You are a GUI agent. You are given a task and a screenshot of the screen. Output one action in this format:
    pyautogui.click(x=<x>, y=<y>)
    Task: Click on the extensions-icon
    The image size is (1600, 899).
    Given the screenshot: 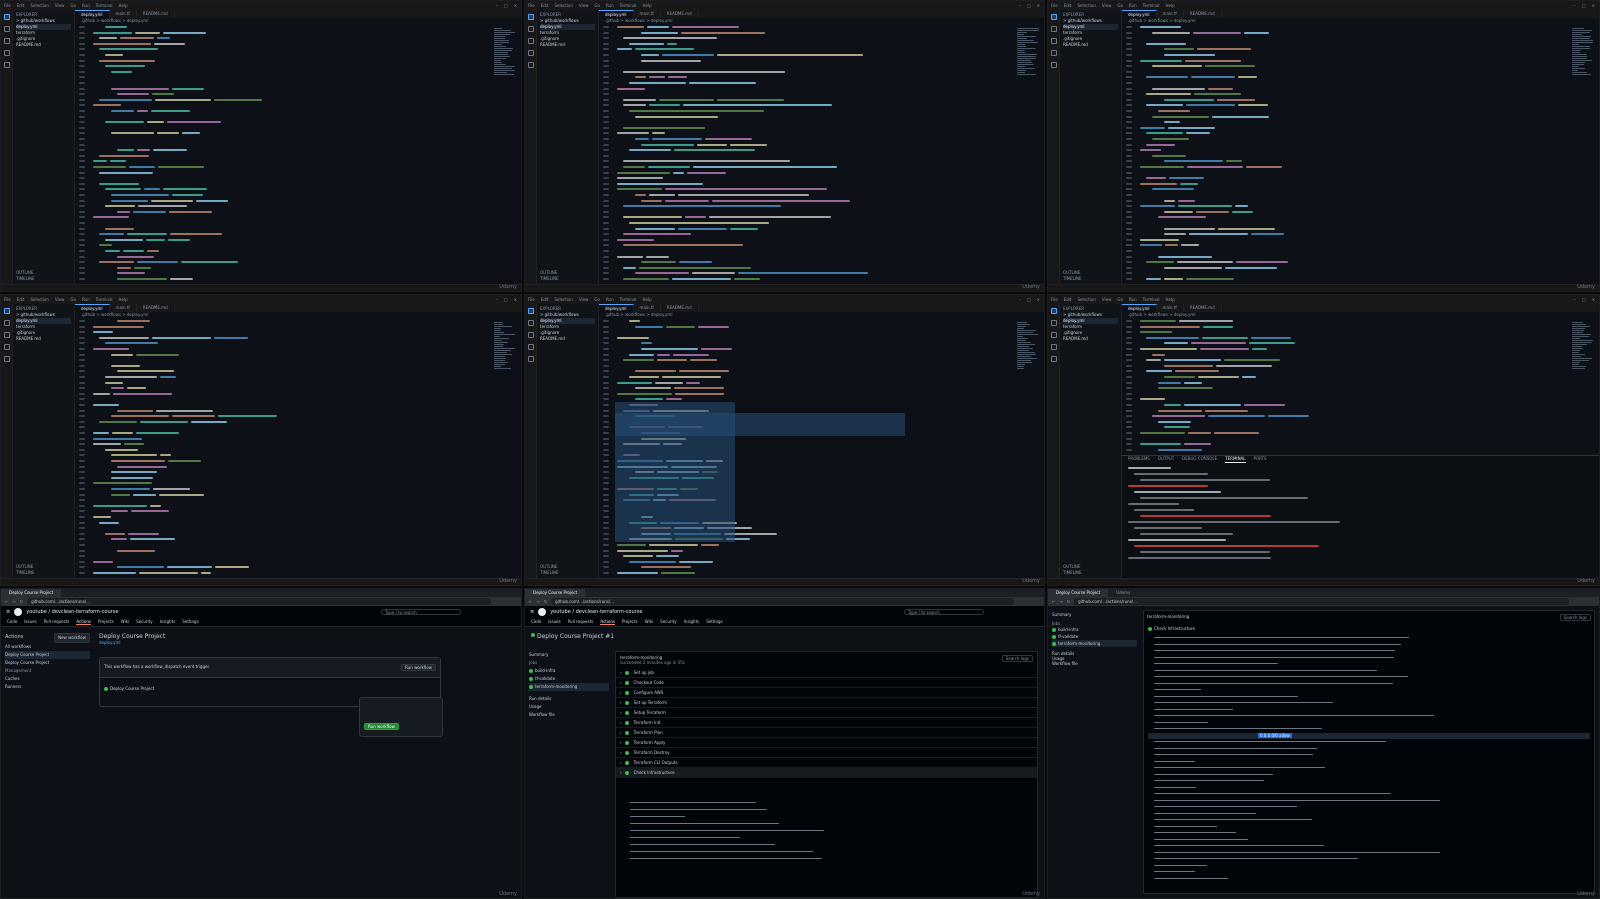 What is the action you would take?
    pyautogui.click(x=1053, y=359)
    